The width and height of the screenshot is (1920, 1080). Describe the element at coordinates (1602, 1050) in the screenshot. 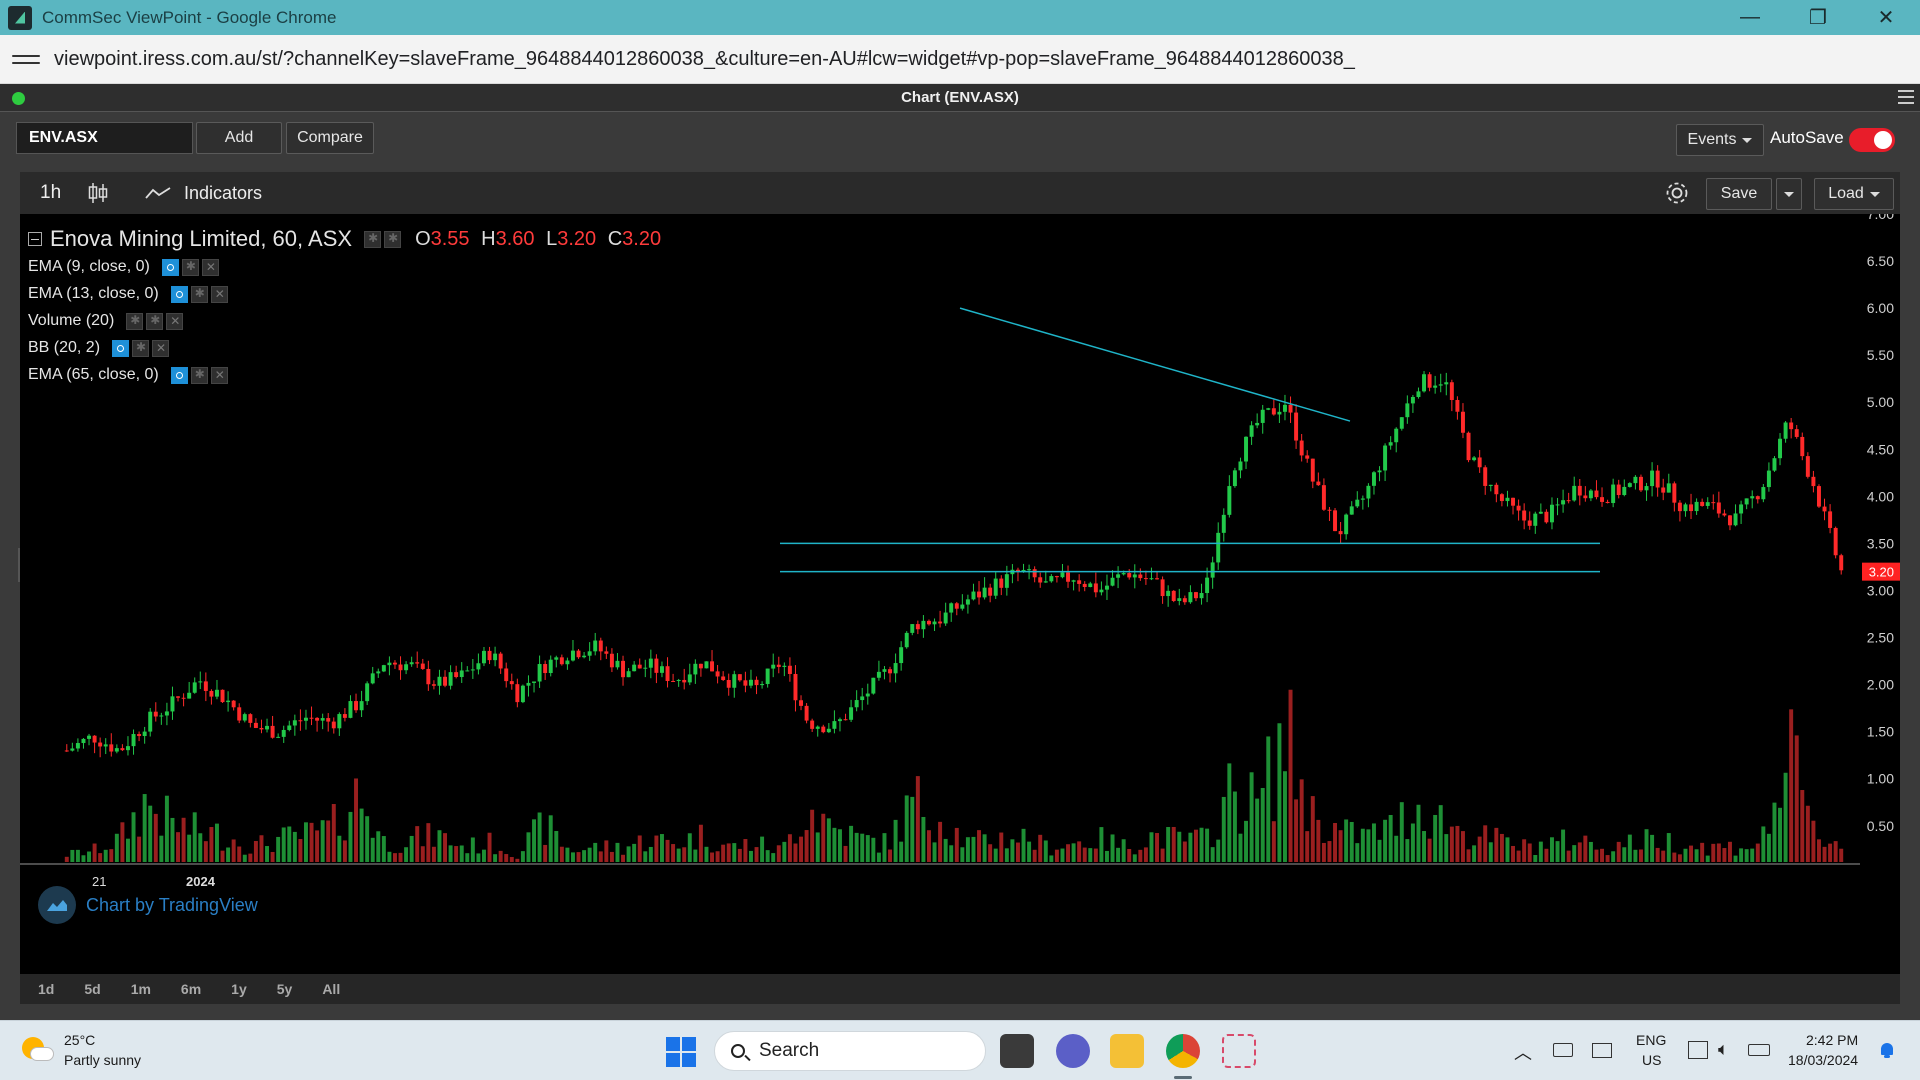

I see `display-icon` at that location.